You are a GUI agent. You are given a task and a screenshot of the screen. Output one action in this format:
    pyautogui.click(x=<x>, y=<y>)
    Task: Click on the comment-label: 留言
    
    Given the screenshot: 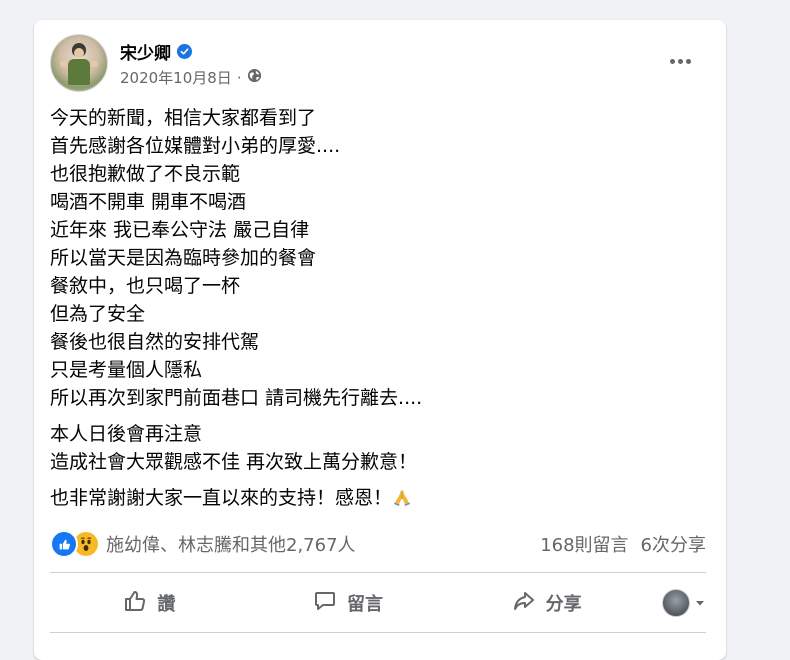 What is the action you would take?
    pyautogui.click(x=365, y=604)
    